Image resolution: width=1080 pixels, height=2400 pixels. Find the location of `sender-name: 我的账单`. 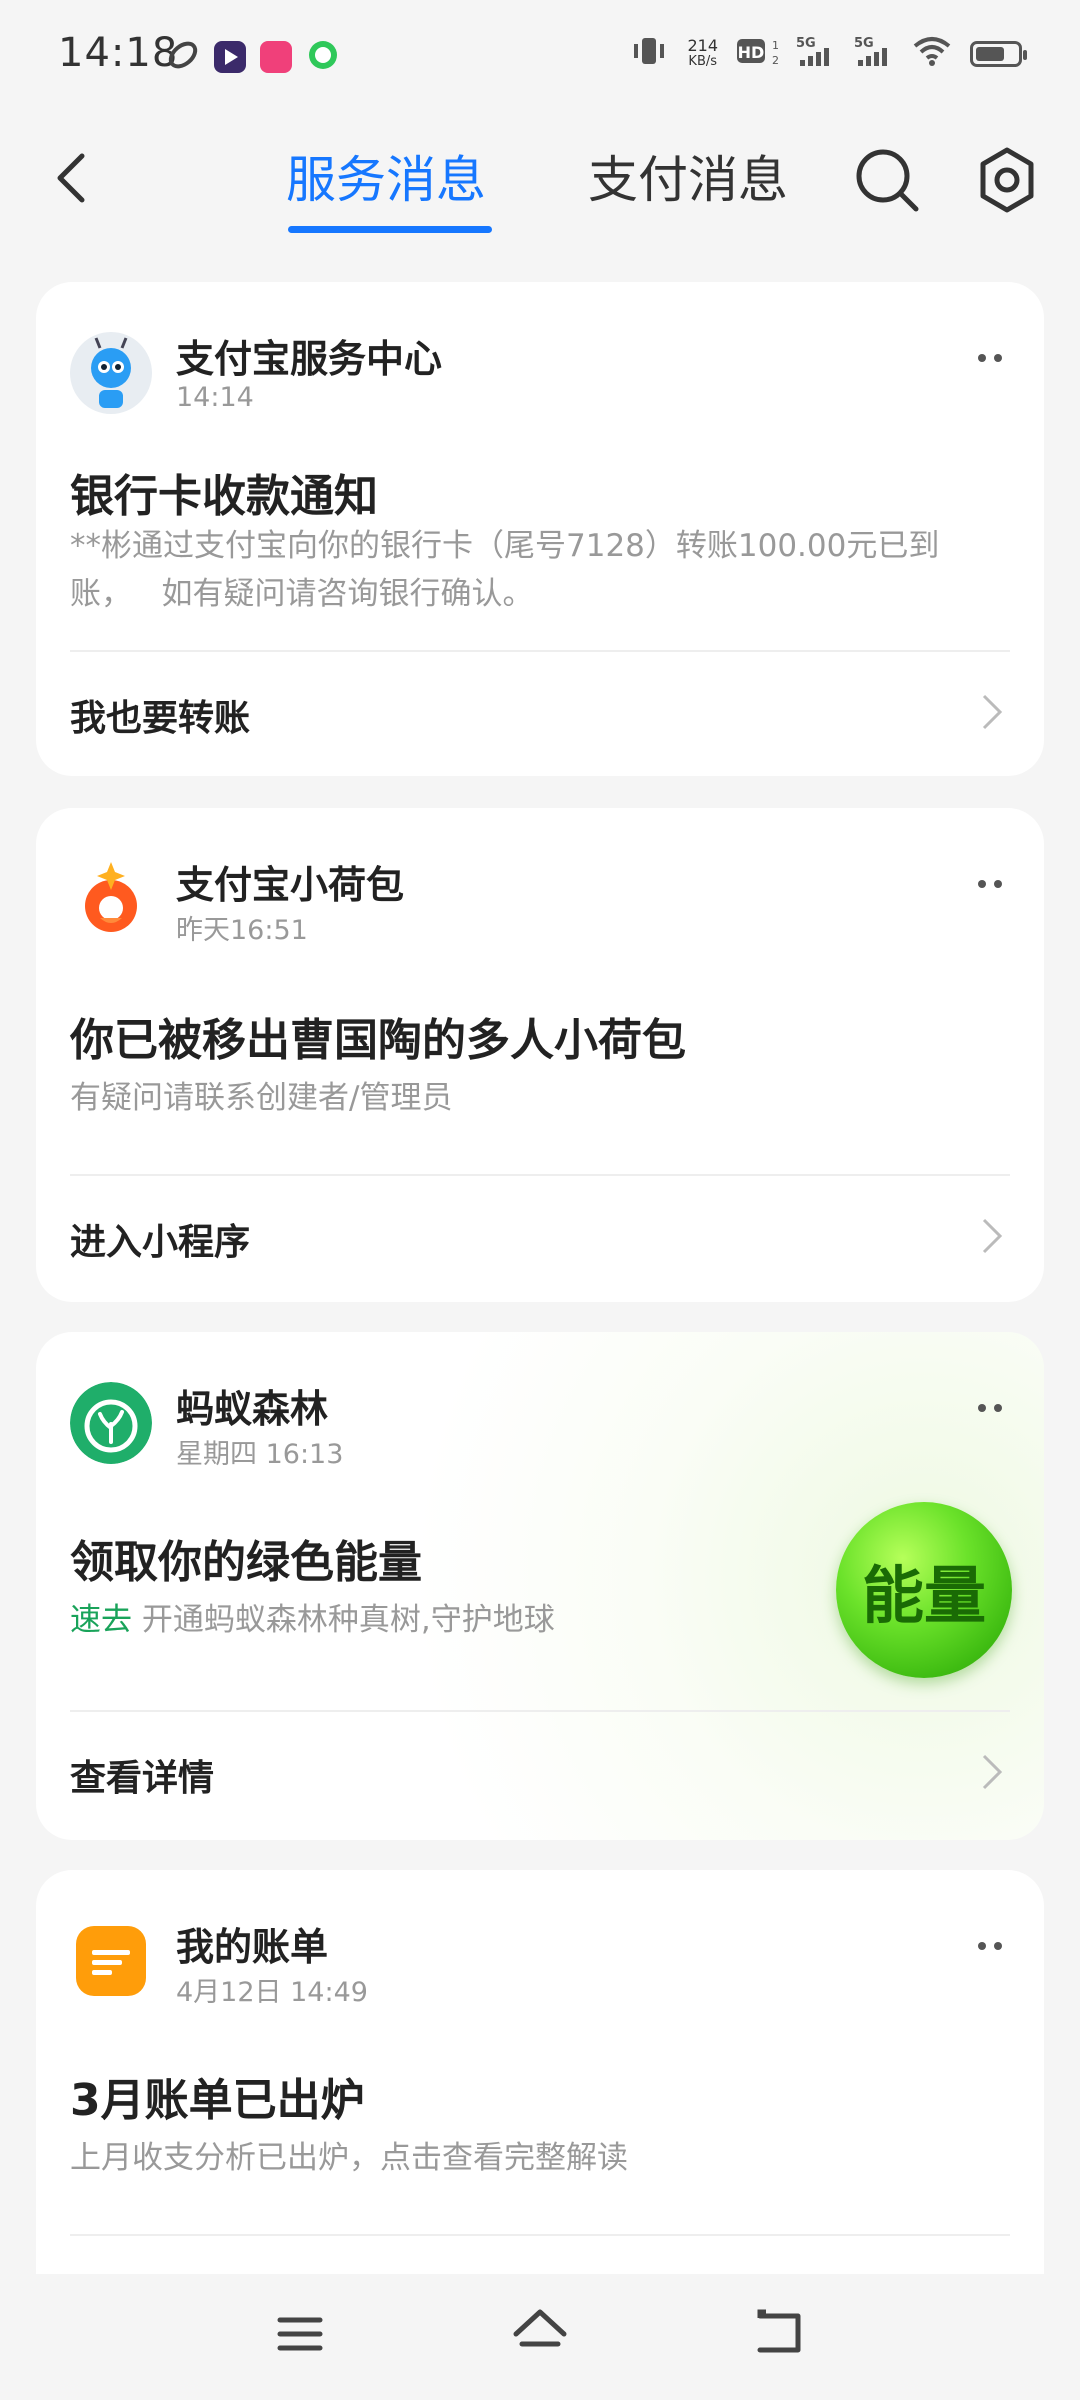

sender-name: 我的账单 is located at coordinates (252, 1947).